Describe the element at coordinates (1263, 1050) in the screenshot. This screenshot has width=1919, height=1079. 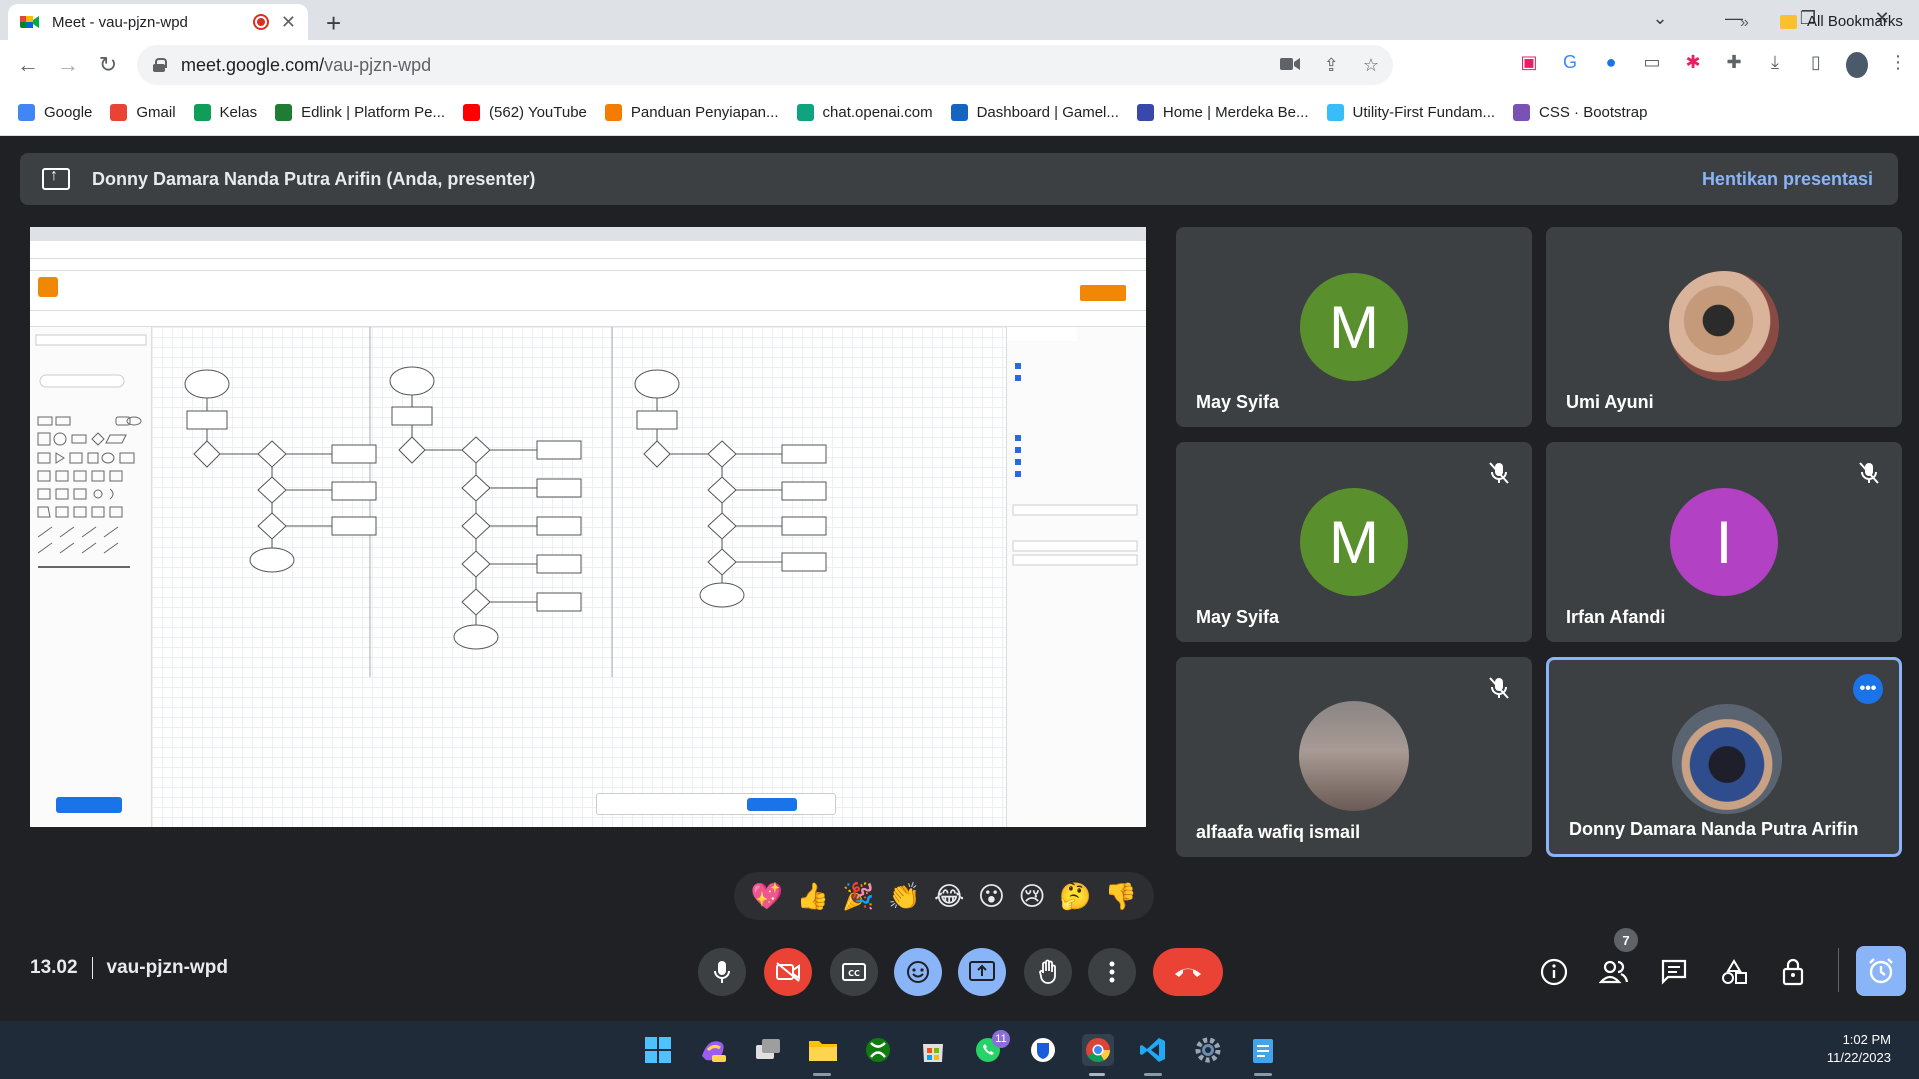
I see `notepad-icon` at that location.